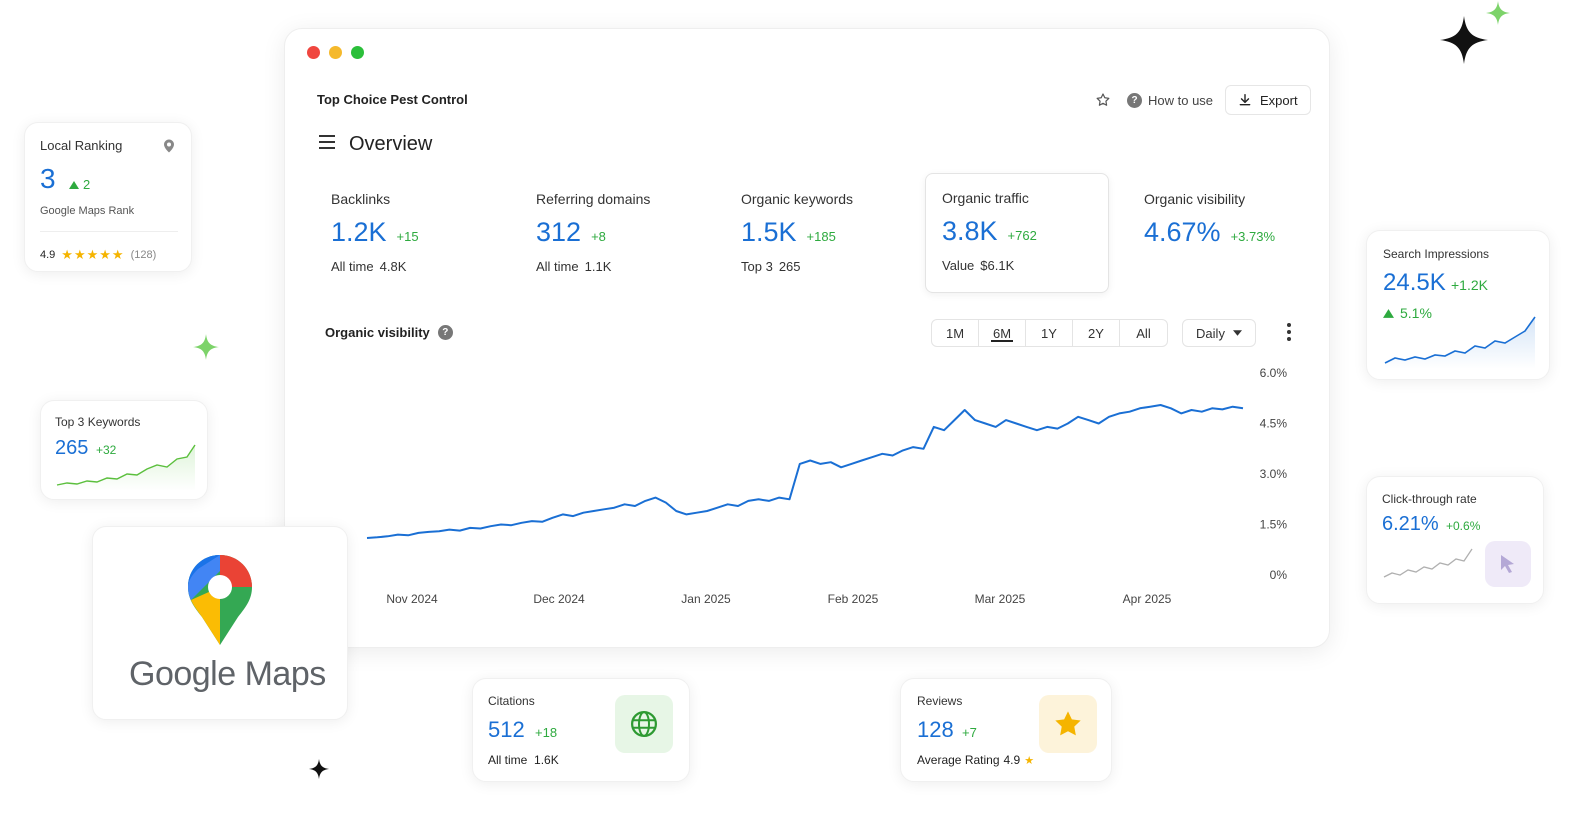 The height and width of the screenshot is (816, 1586). I want to click on y-tick-label: 1.5%, so click(1274, 525).